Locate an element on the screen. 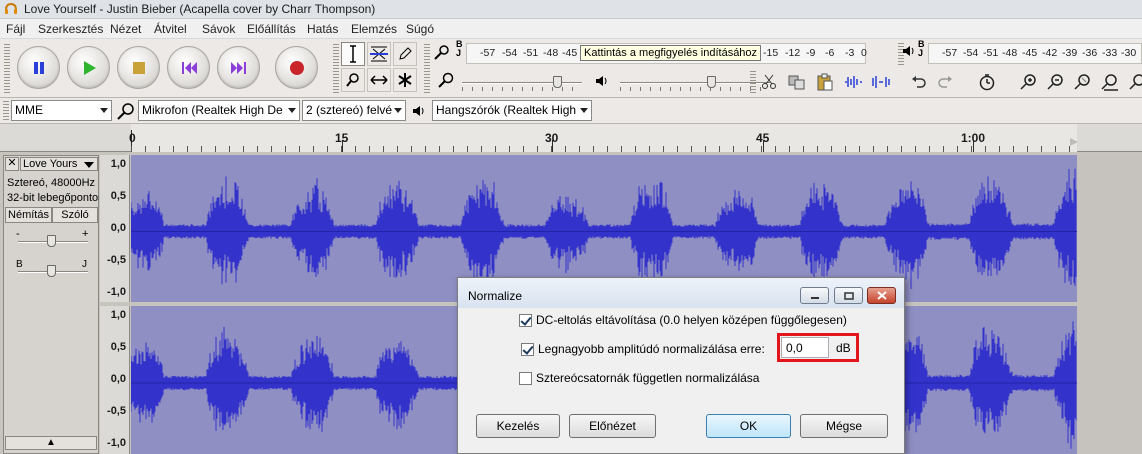  record-button is located at coordinates (296, 67).